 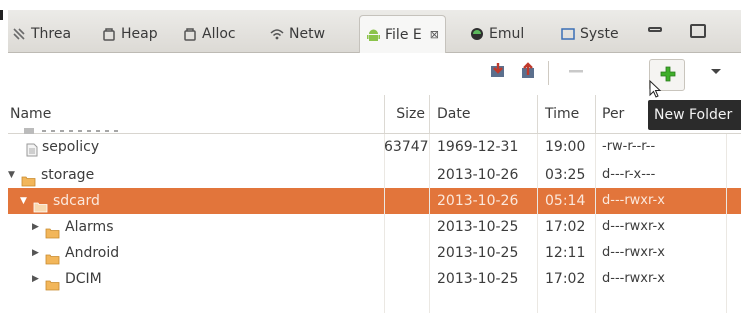 I want to click on item-size: 63747, so click(x=406, y=147).